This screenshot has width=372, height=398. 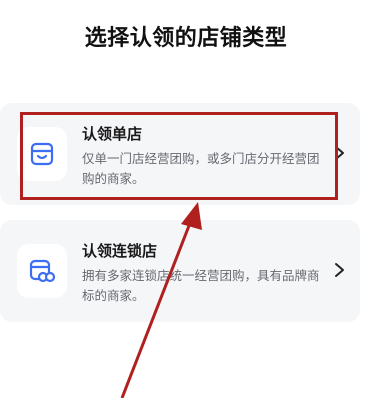 I want to click on chevron-right-icon, so click(x=339, y=270).